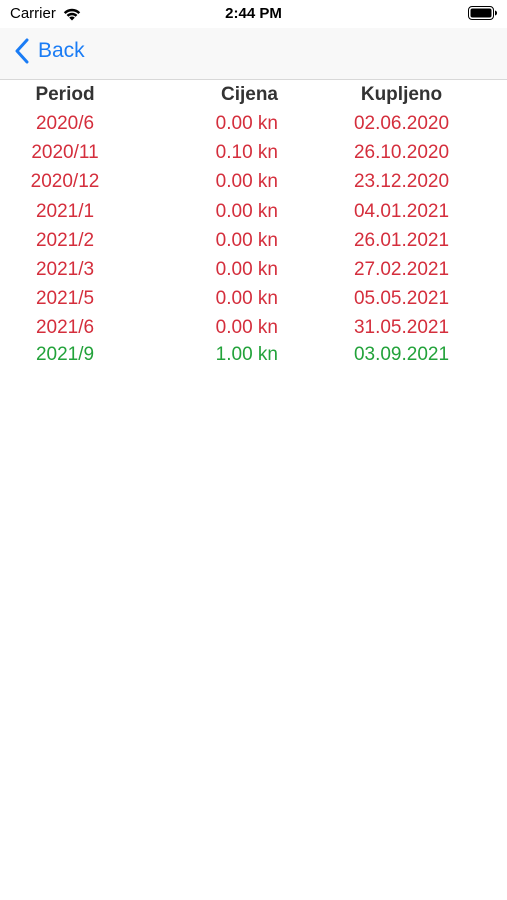 The height and width of the screenshot is (900, 507). What do you see at coordinates (65, 240) in the screenshot?
I see `row-period: 2021/2` at bounding box center [65, 240].